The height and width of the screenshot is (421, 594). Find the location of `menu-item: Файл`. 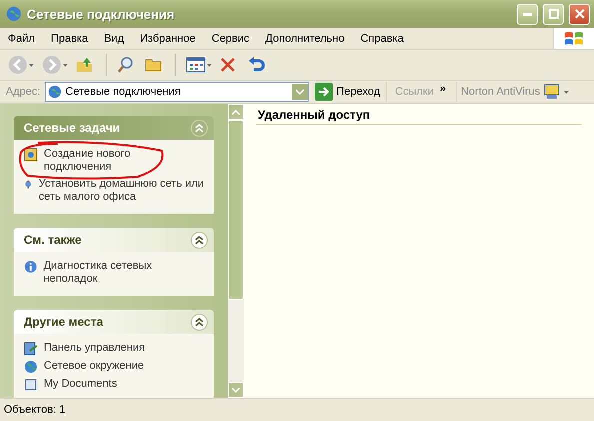

menu-item: Файл is located at coordinates (22, 38).